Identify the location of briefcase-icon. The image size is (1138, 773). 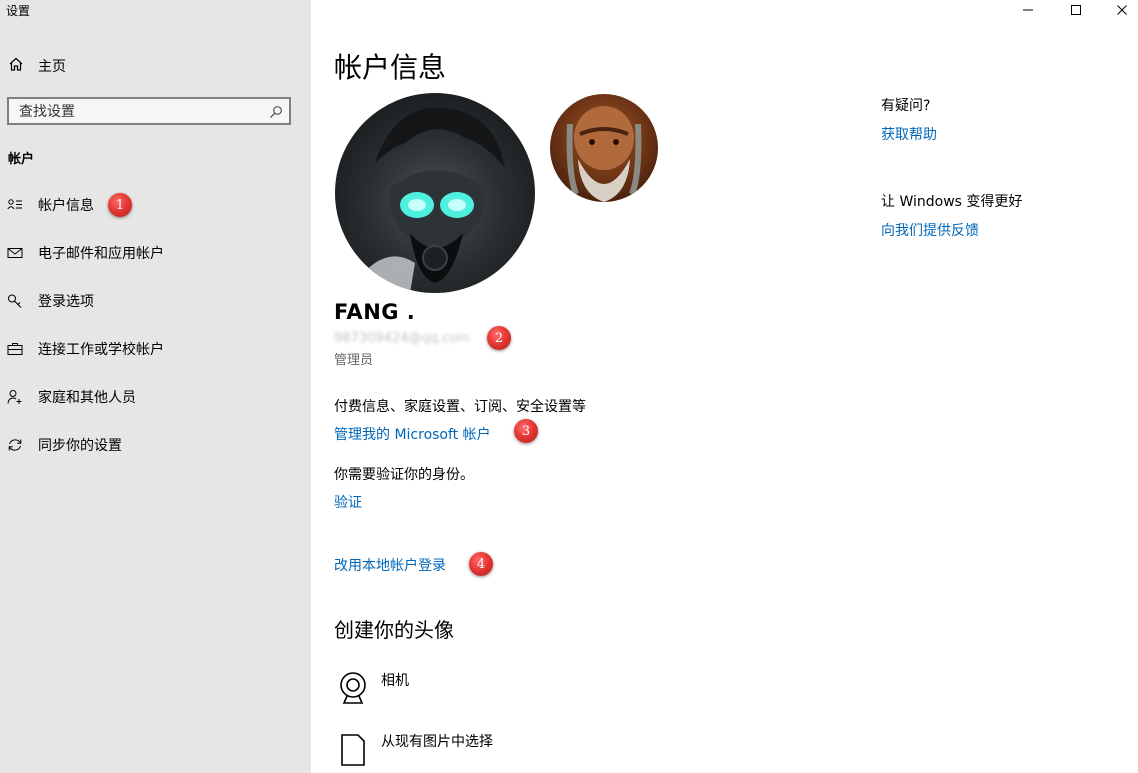
(15, 349).